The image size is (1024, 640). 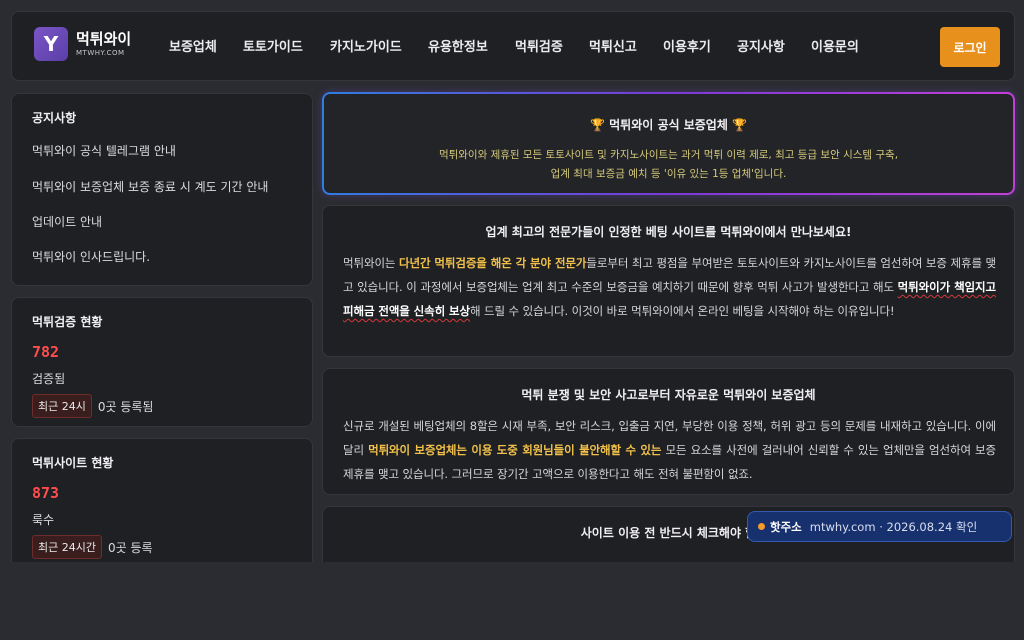 What do you see at coordinates (668, 395) in the screenshot?
I see `article-title: 먹튀 분쟁 및 보안 사고로부터 자유로운 먹튀와이 보증업체` at bounding box center [668, 395].